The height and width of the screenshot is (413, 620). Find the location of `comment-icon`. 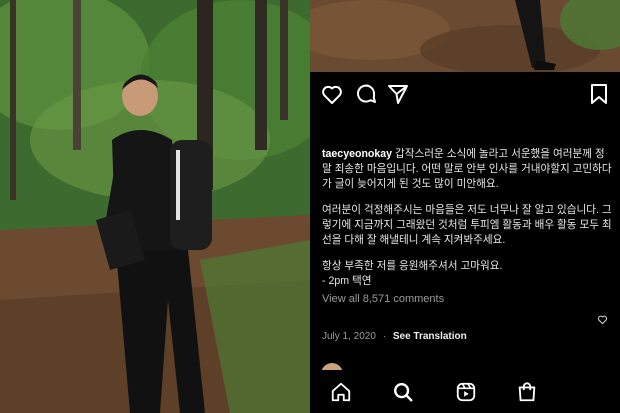

comment-icon is located at coordinates (366, 94).